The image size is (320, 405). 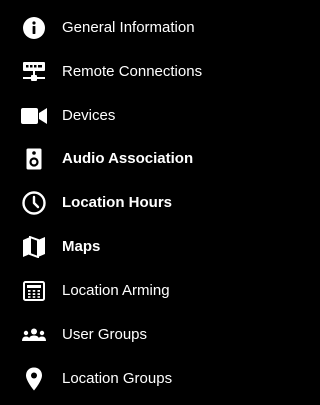 What do you see at coordinates (116, 290) in the screenshot?
I see `menu-item-label: Location Arming` at bounding box center [116, 290].